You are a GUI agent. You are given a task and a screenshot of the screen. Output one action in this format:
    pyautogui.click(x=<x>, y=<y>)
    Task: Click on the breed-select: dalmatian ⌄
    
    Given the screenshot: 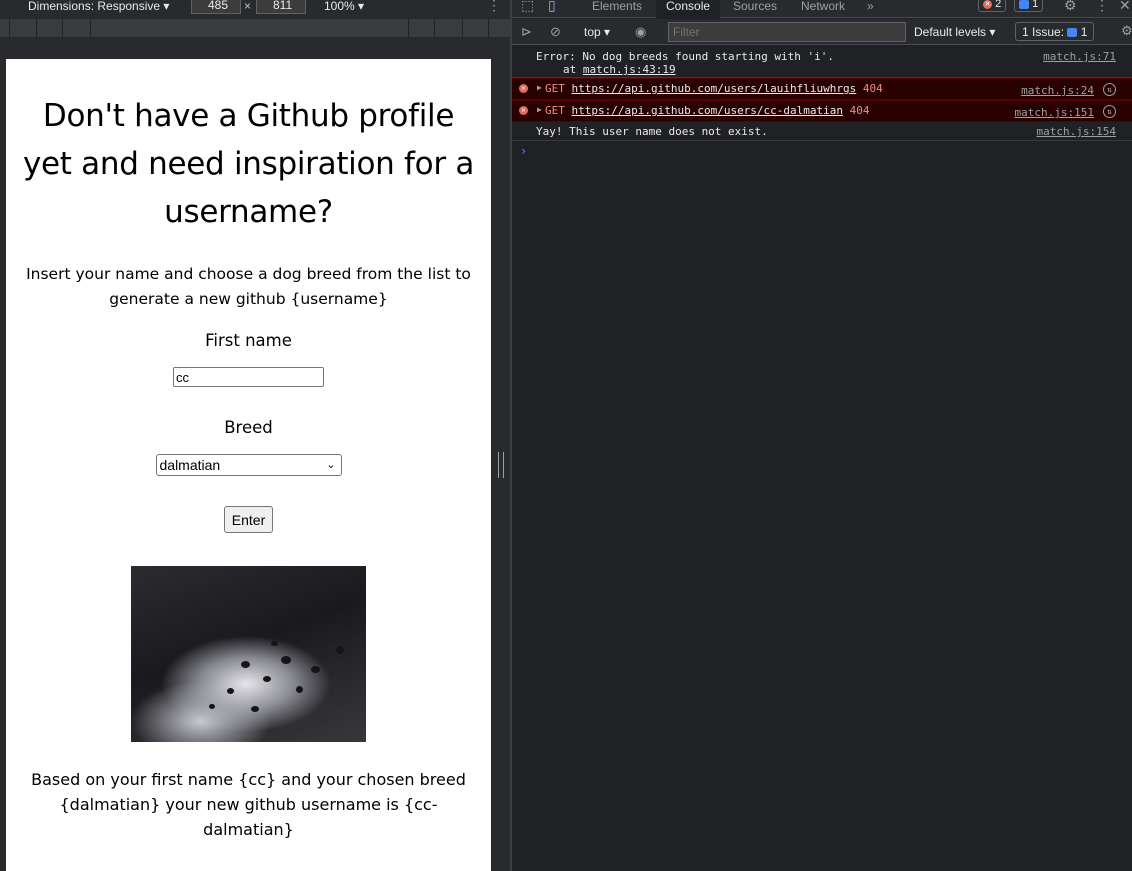 What is the action you would take?
    pyautogui.click(x=248, y=465)
    